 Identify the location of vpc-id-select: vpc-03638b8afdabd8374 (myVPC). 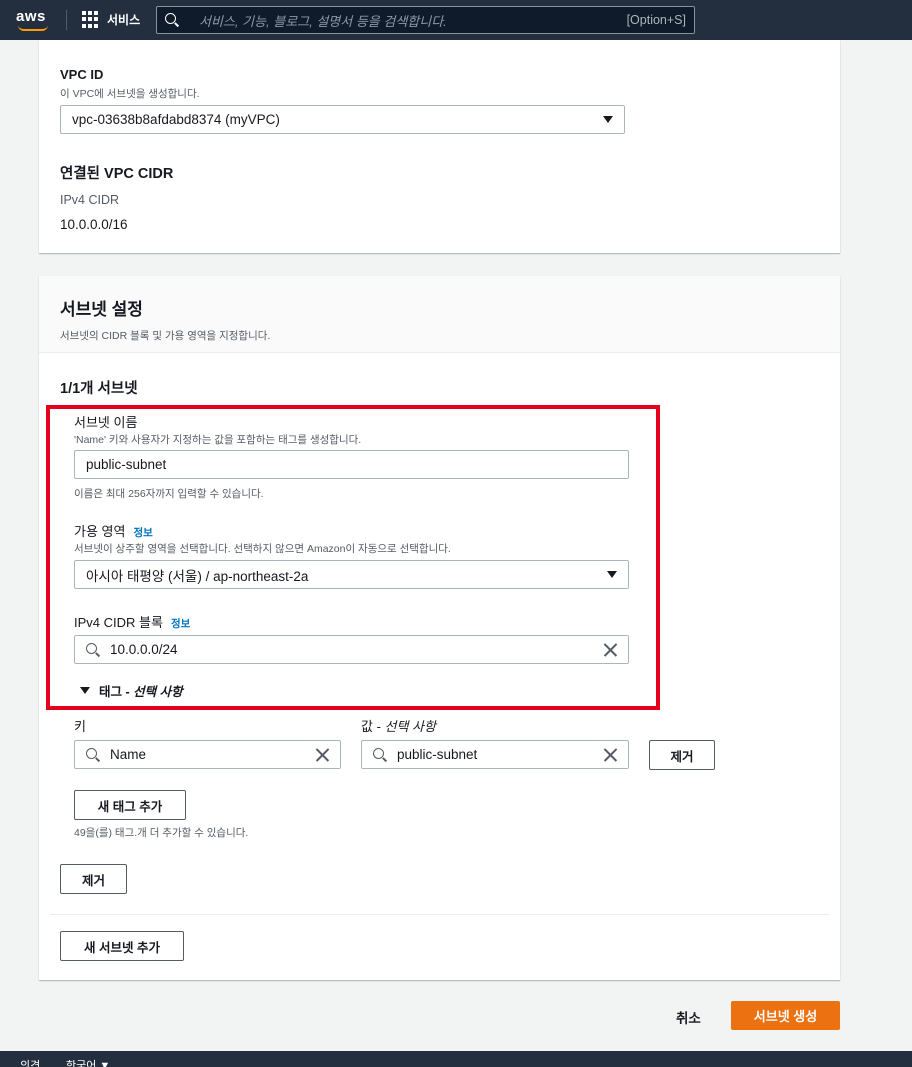
(342, 119).